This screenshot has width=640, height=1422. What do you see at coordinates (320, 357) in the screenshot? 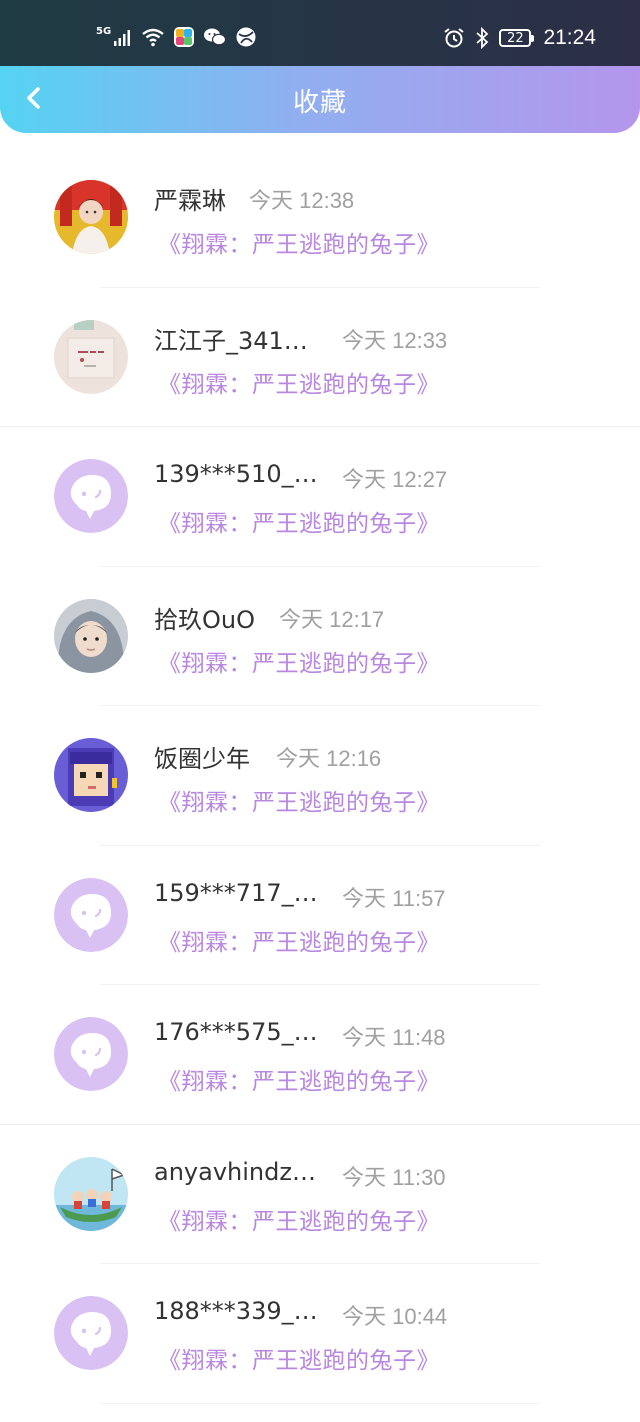
I see `favorite-row: 江江子_341… 今天 12:33 《翔霖：严王逃跑的兔子》` at bounding box center [320, 357].